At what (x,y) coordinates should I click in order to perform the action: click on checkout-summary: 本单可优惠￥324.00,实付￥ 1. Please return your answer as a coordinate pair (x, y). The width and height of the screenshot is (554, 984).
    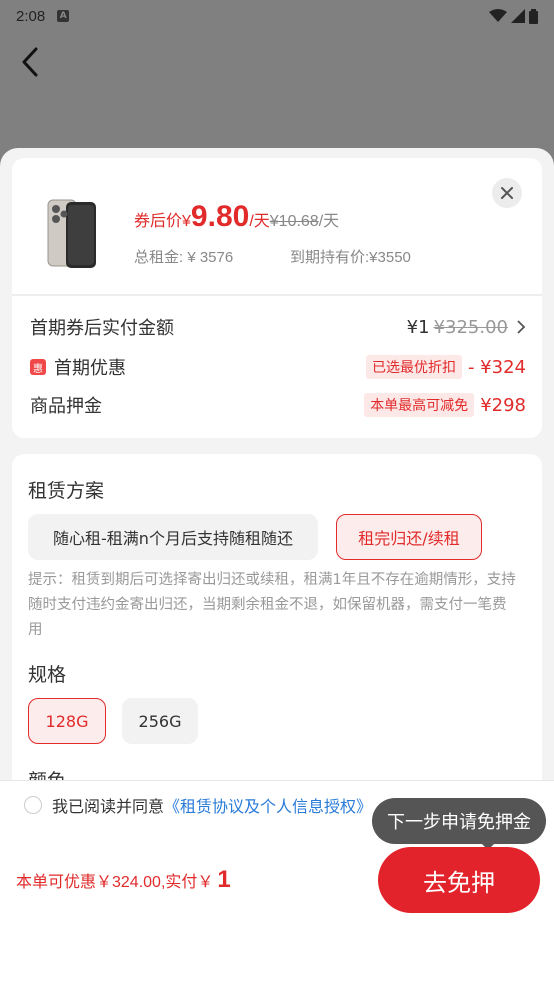
    Looking at the image, I should click on (123, 880).